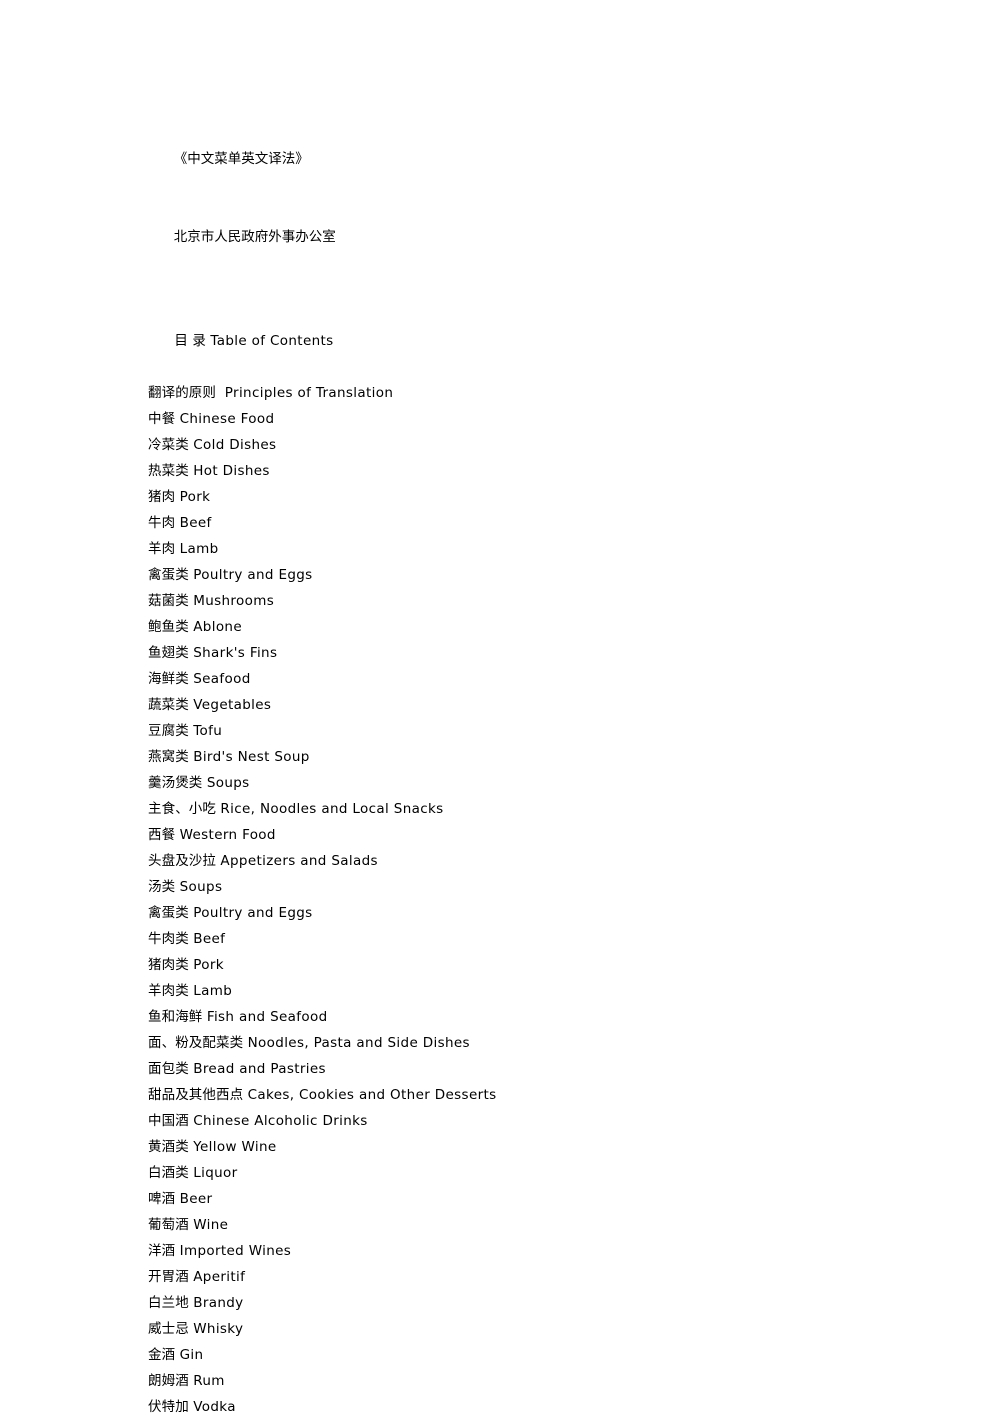  I want to click on toc-entry: 啤酒 Beer, so click(548, 1199).